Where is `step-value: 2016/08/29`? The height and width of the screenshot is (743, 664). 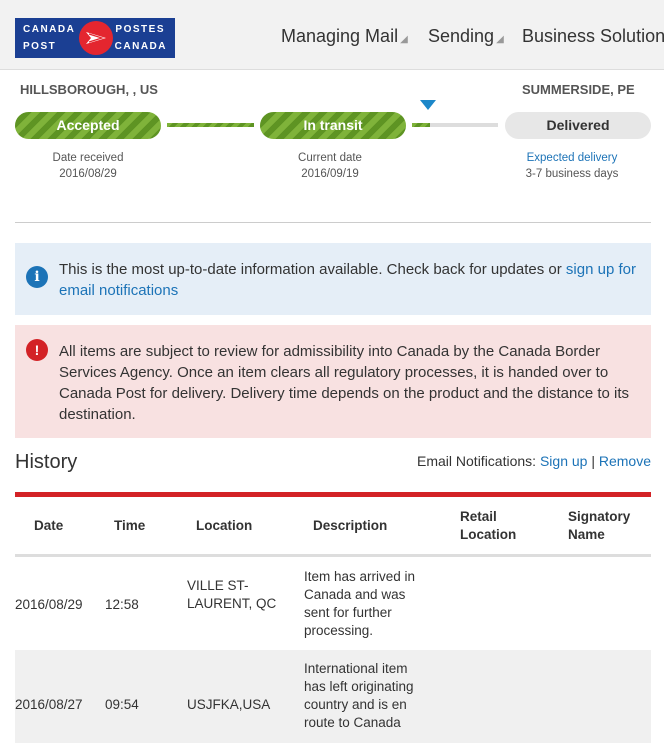 step-value: 2016/08/29 is located at coordinates (88, 174).